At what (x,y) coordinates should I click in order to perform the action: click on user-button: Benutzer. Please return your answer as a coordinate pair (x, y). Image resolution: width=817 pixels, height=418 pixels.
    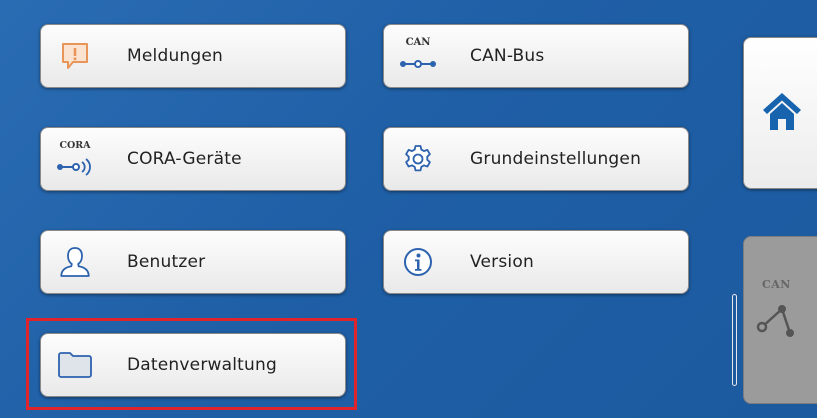
    Looking at the image, I should click on (193, 262).